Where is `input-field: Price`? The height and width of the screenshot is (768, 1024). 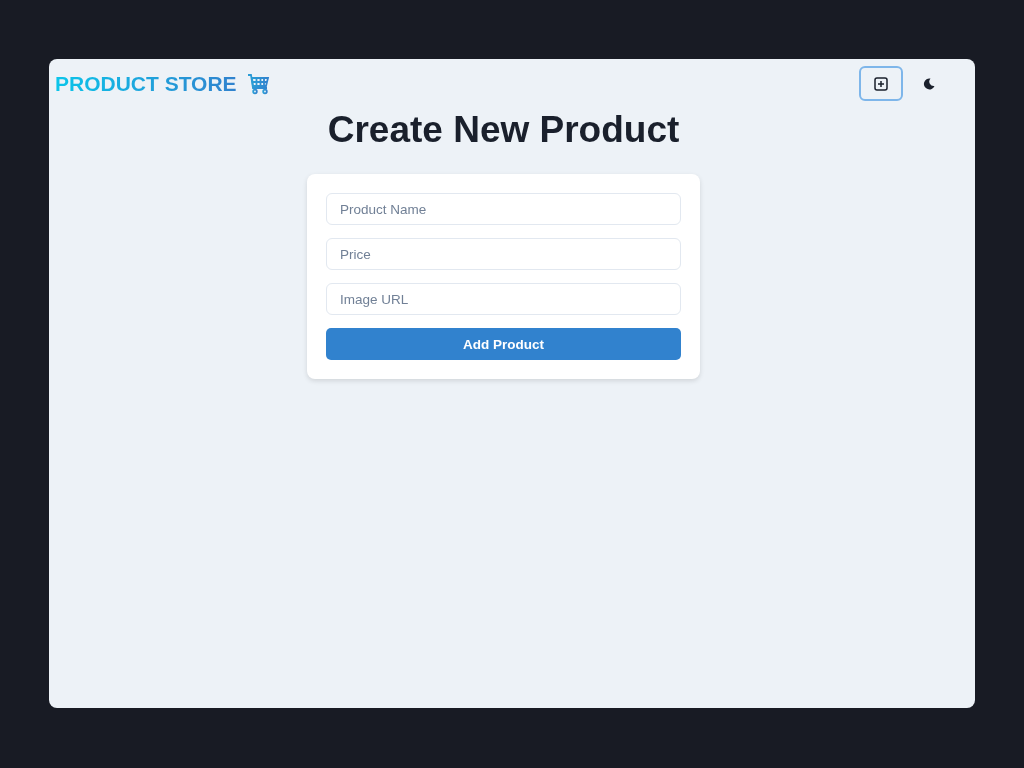
input-field: Price is located at coordinates (503, 254).